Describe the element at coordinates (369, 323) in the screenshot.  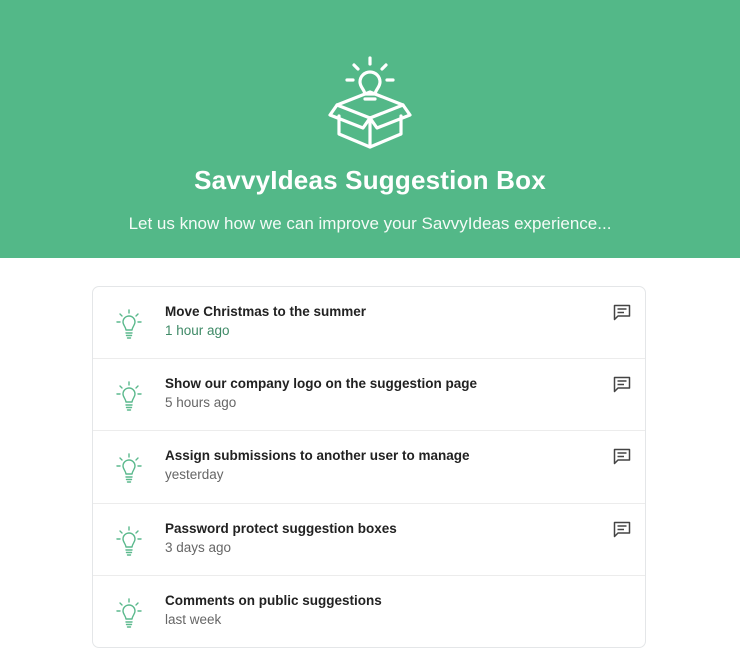
I see `suggestion-item: Move Christmas to the summer 1 hour ago` at that location.